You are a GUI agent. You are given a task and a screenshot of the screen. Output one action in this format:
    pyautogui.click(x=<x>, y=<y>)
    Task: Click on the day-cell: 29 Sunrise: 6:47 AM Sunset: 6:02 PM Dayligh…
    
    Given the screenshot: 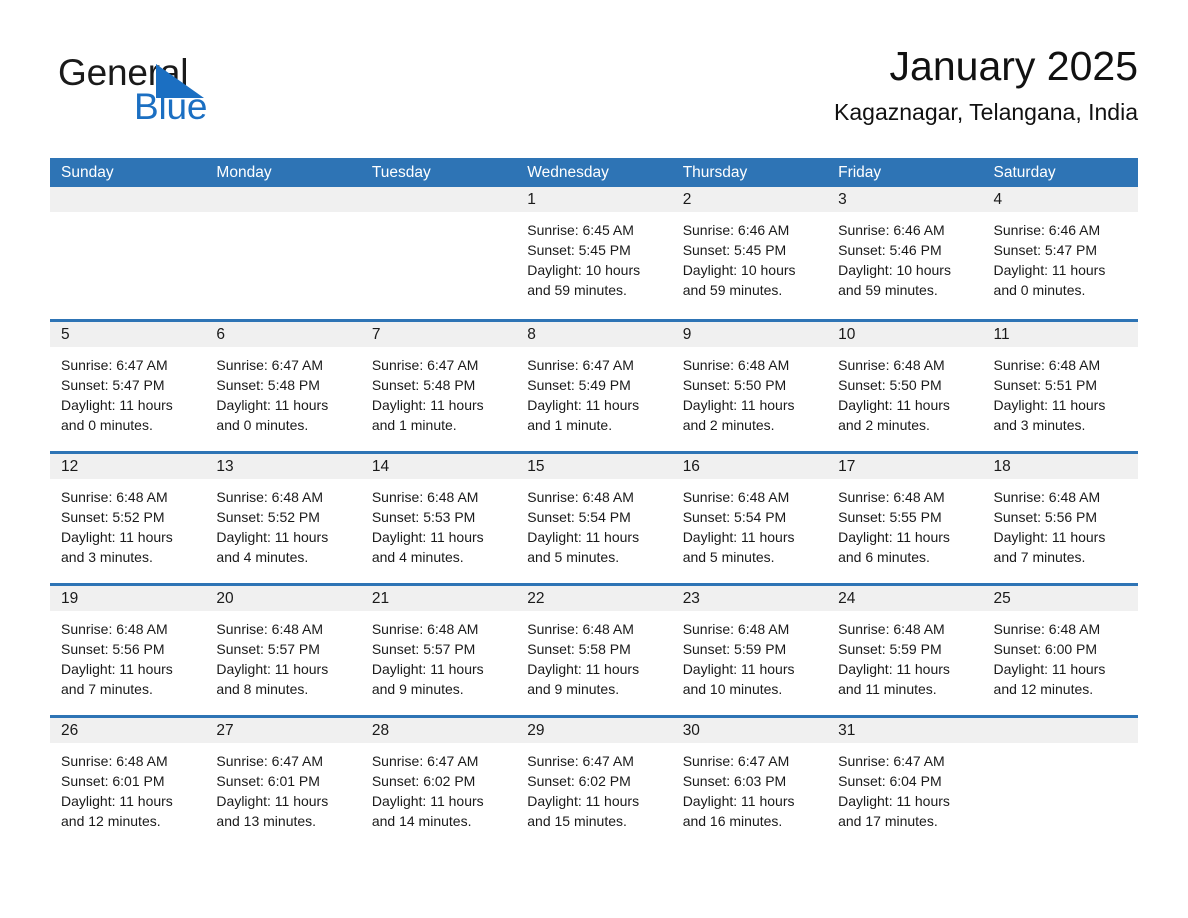 What is the action you would take?
    pyautogui.click(x=594, y=782)
    